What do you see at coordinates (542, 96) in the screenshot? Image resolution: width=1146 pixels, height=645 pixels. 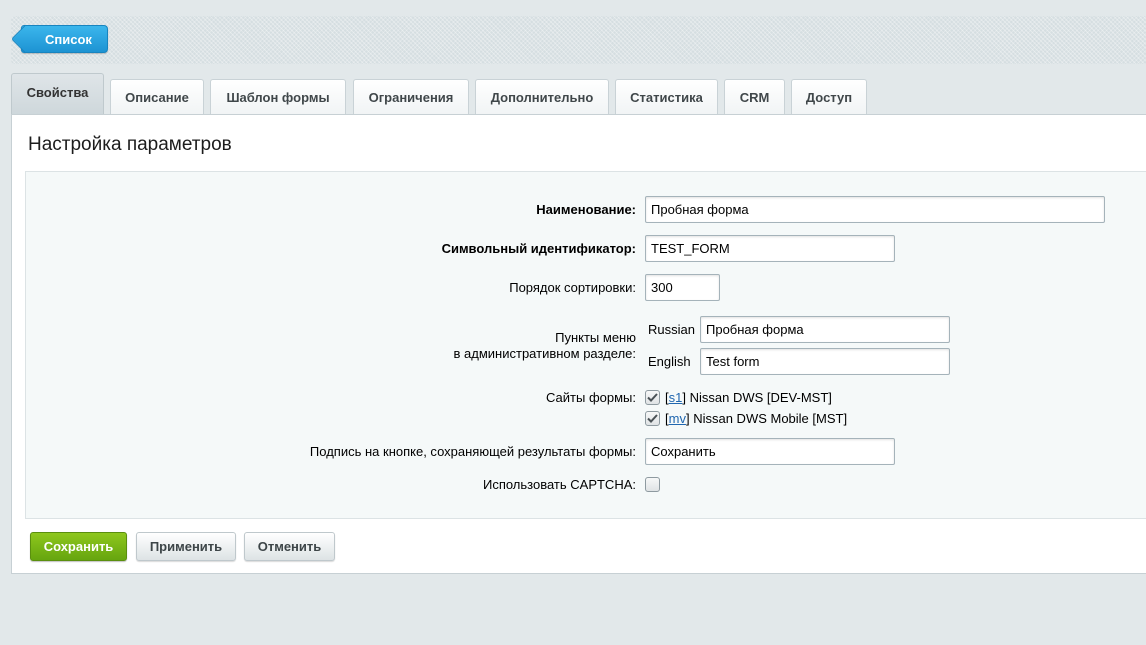 I see `tab-additional: Дополнительно` at bounding box center [542, 96].